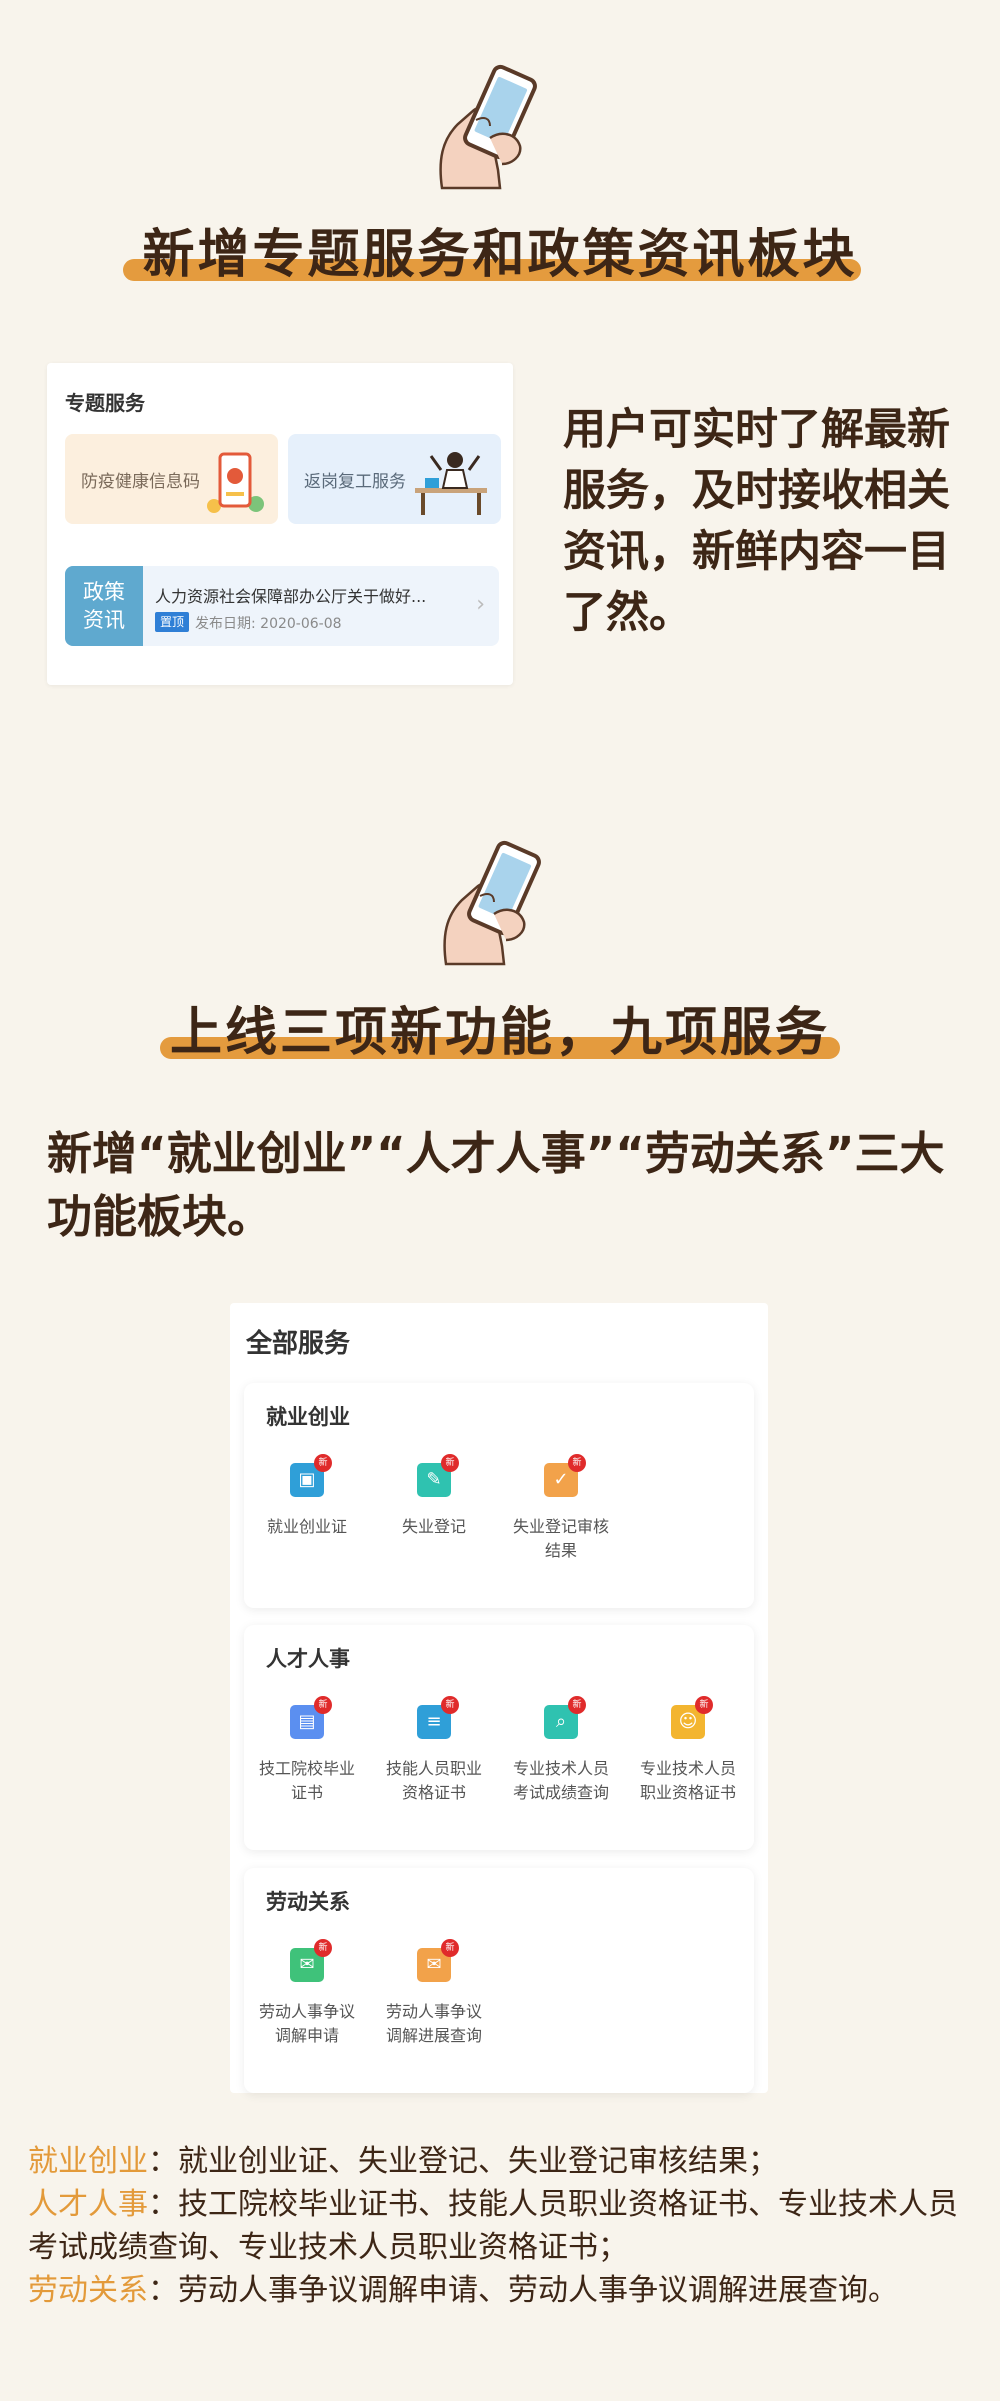  I want to click on card-title: 全部服务, so click(298, 1344).